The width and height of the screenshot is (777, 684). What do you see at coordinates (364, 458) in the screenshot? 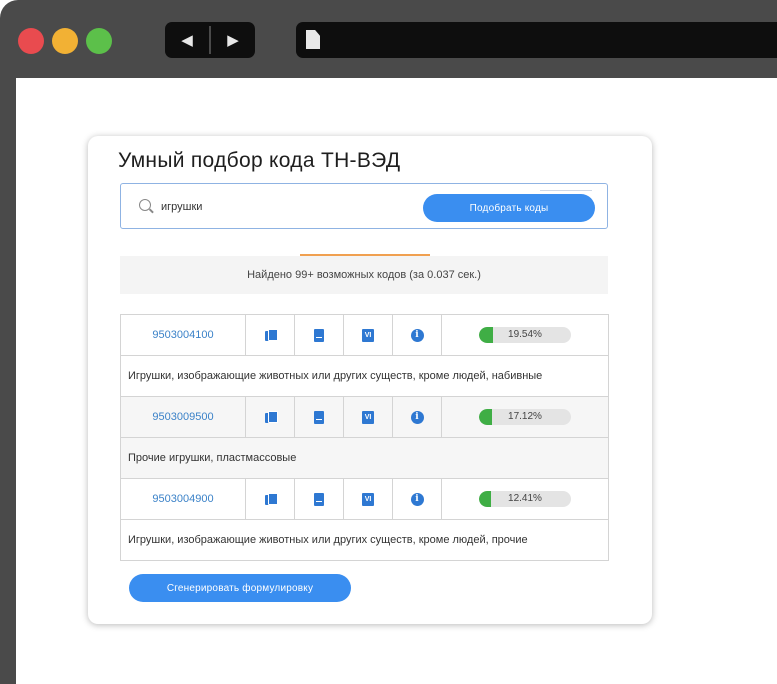
I see `code-description: Прочие игрушки, пластмассовые` at bounding box center [364, 458].